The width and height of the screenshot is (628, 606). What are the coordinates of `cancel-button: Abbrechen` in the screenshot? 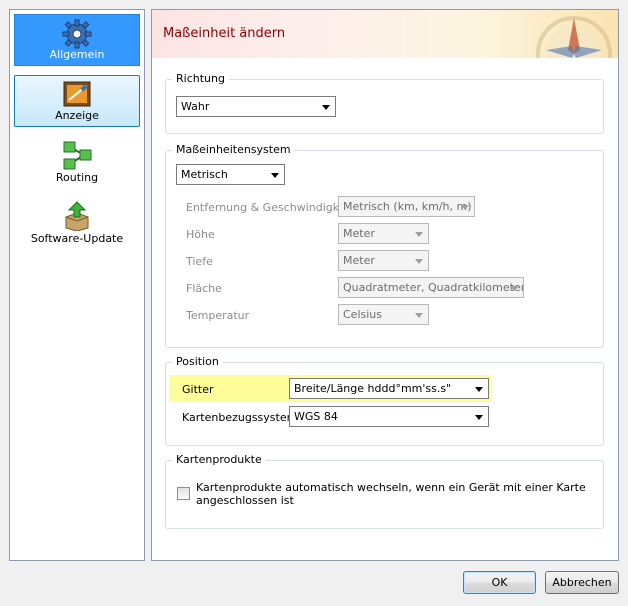 It's located at (582, 582).